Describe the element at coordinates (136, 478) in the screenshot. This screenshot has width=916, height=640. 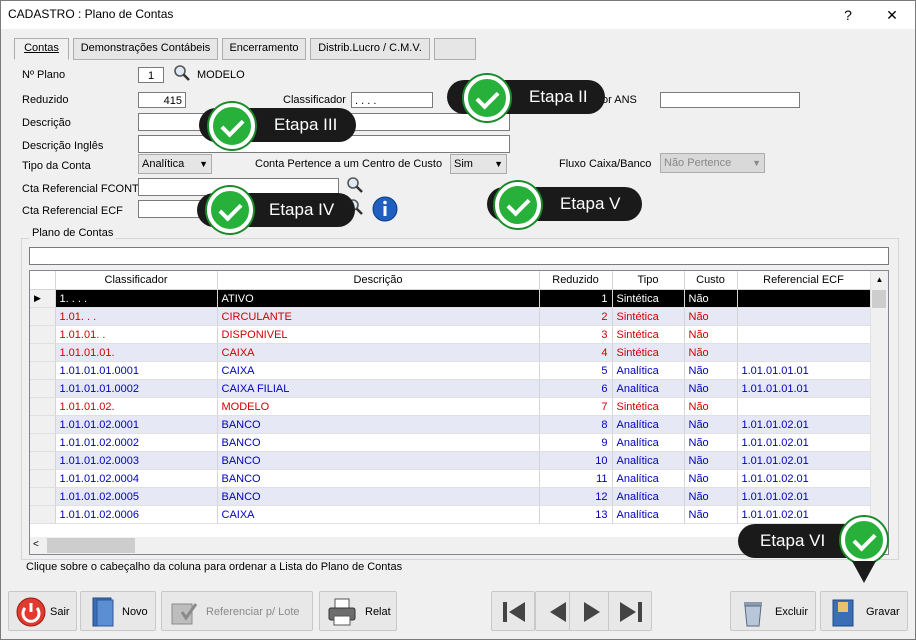
I see `cell-classificador: 1.01.01.02.0004` at that location.